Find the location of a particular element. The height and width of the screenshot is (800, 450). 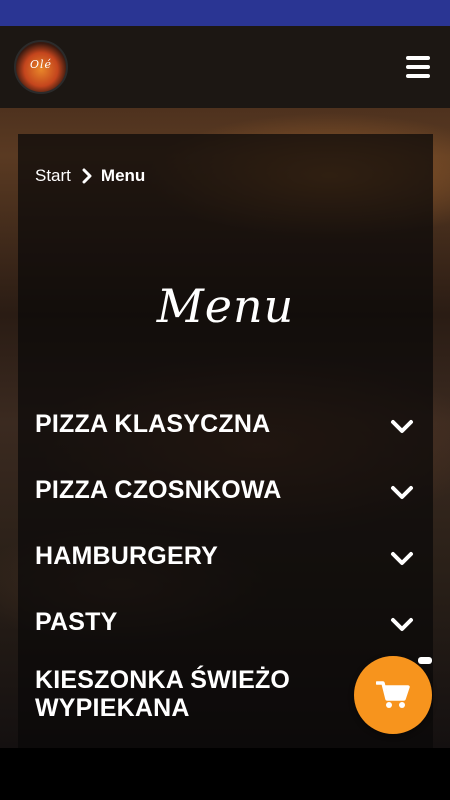

hamburger-menu-icon is located at coordinates (418, 68).